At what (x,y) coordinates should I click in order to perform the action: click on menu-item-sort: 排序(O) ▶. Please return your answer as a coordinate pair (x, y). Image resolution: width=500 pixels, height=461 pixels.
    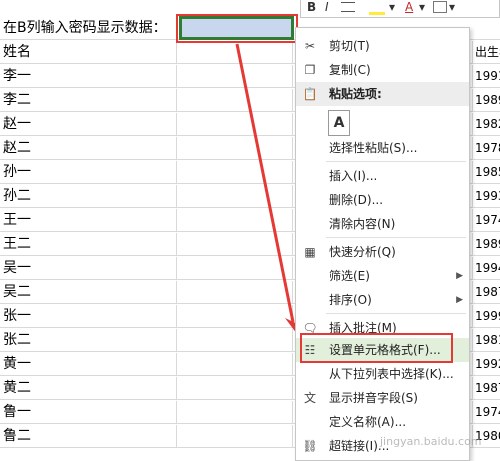
    Looking at the image, I should click on (382, 300).